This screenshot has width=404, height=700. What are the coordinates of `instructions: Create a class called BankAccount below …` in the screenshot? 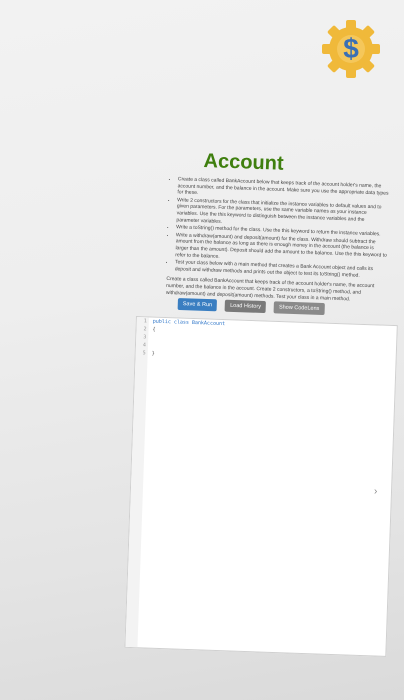 It's located at (278, 240).